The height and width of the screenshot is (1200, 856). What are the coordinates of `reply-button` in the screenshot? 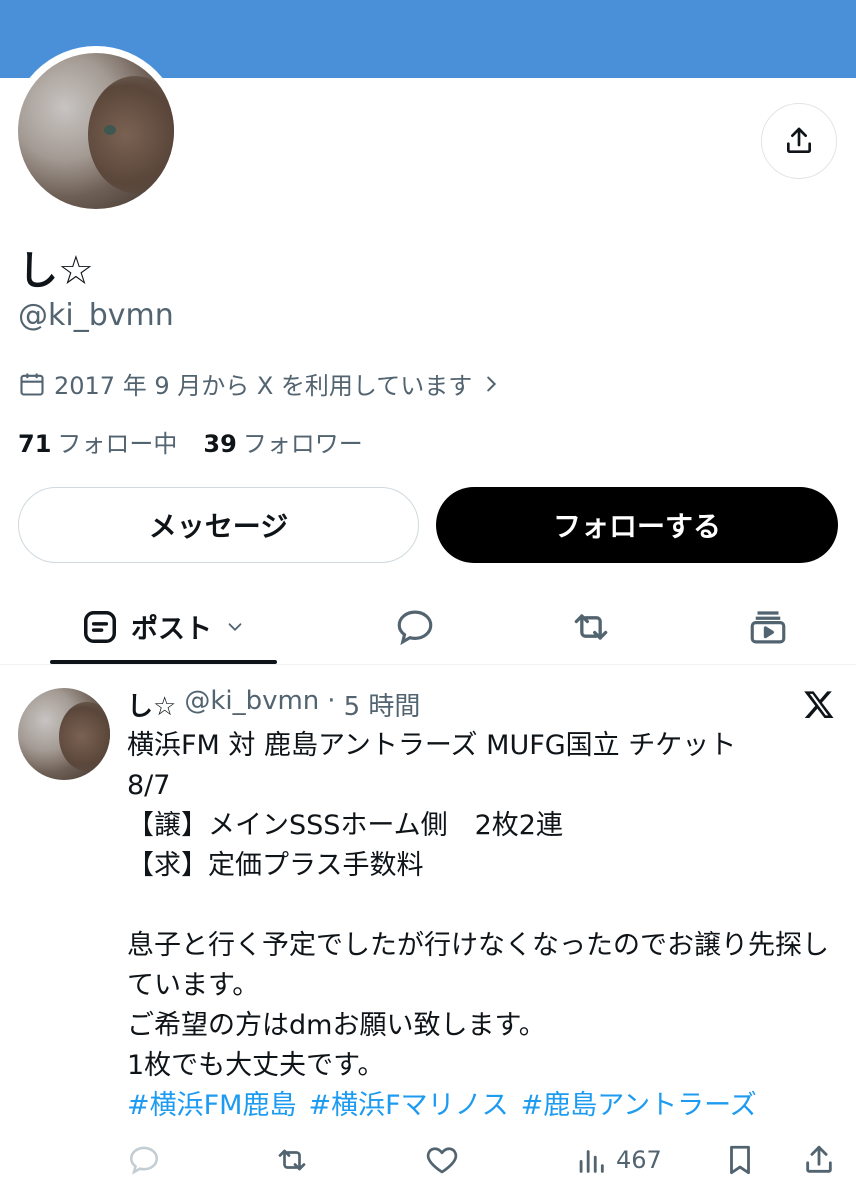 It's located at (144, 1160).